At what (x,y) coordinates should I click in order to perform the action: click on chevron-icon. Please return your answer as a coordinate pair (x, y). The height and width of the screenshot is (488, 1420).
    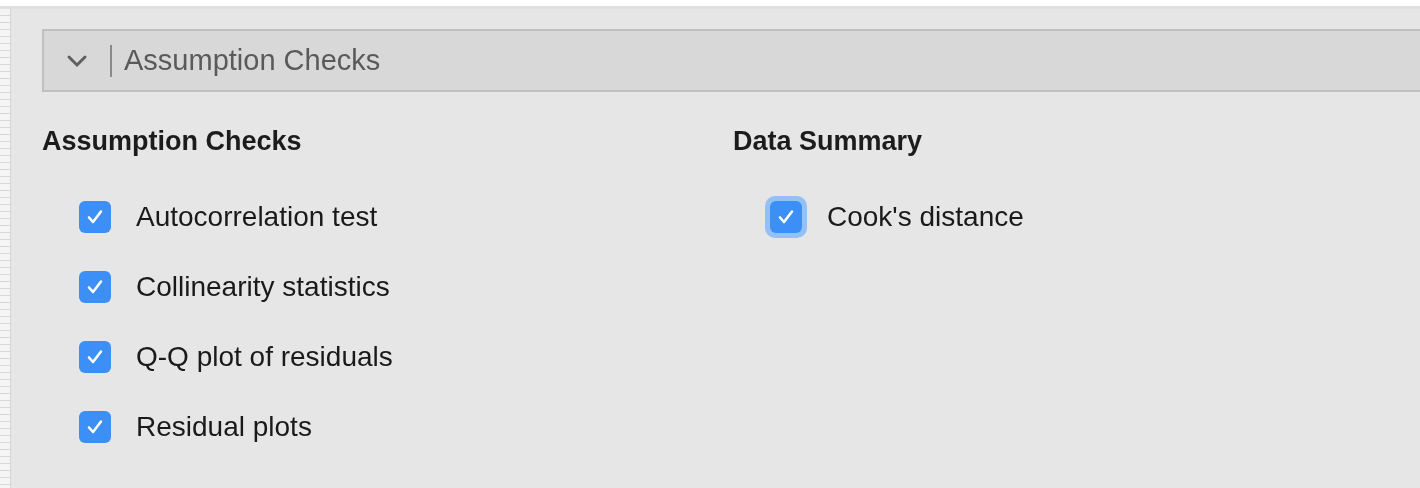
    Looking at the image, I should click on (77, 60).